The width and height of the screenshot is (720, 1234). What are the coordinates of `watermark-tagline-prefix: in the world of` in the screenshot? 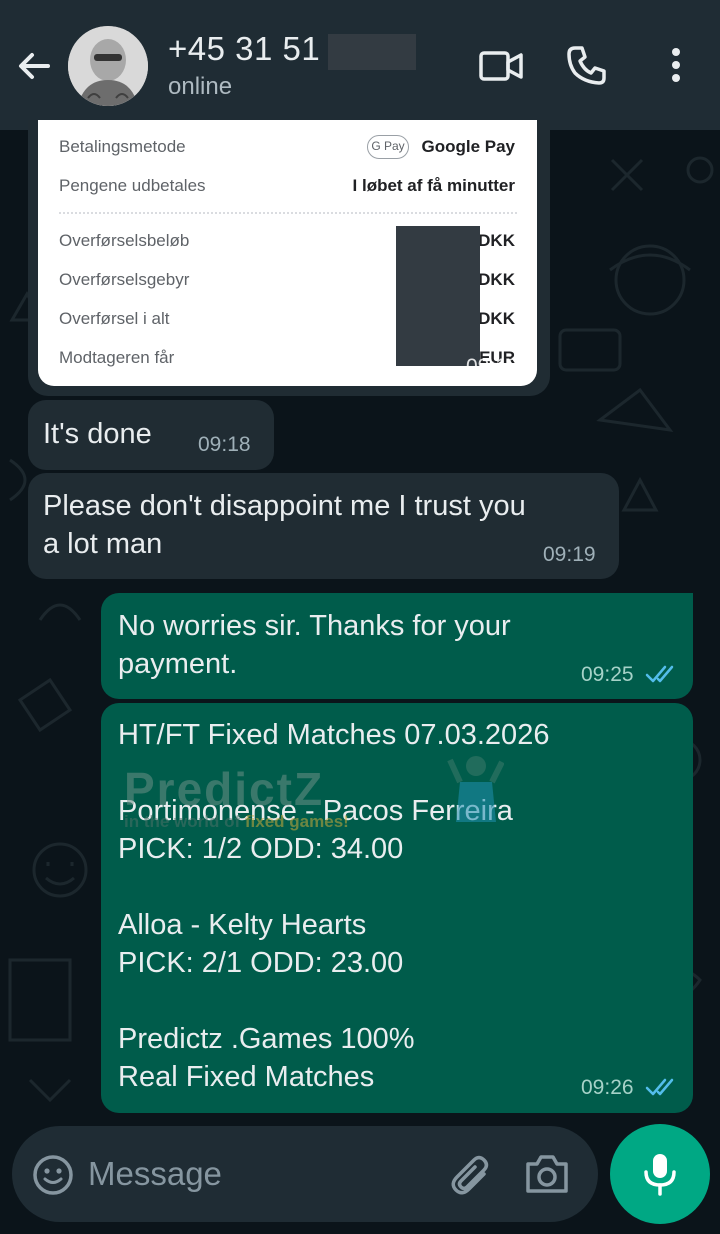 It's located at (182, 821).